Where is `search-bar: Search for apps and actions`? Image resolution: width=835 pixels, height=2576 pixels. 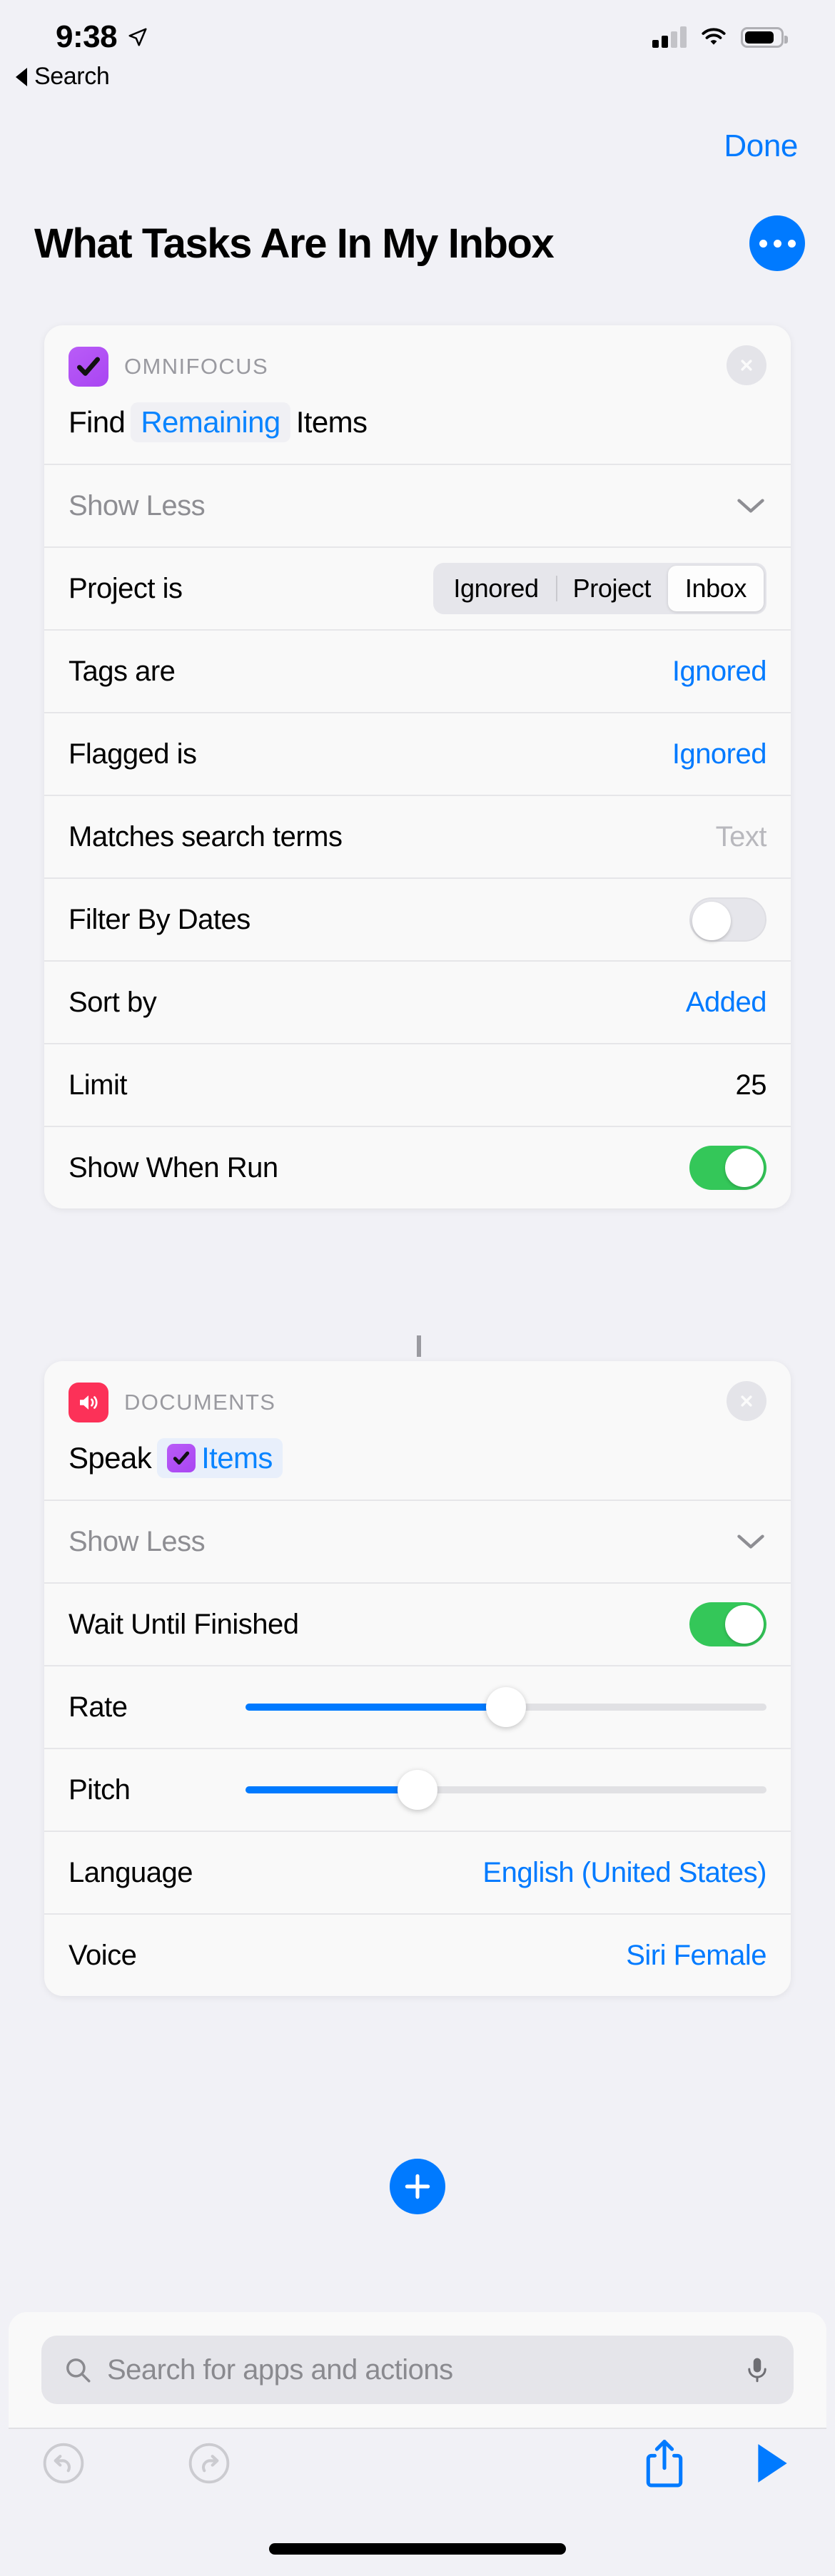
search-bar: Search for apps and actions is located at coordinates (417, 2370).